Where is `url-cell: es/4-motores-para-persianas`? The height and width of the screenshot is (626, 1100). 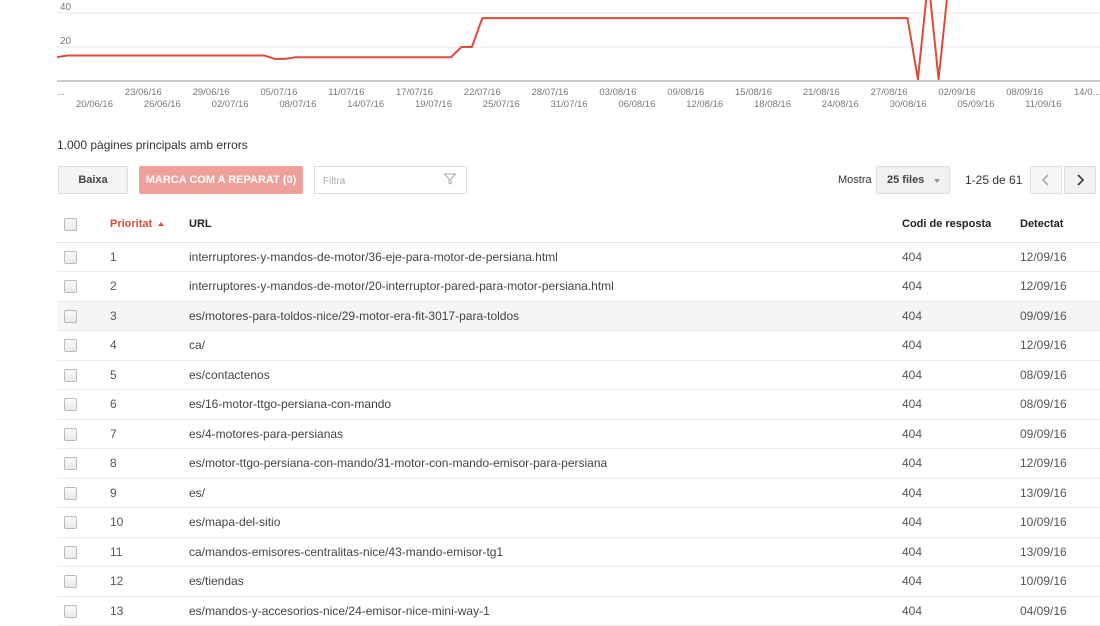
url-cell: es/4-motores-para-persianas is located at coordinates (545, 434).